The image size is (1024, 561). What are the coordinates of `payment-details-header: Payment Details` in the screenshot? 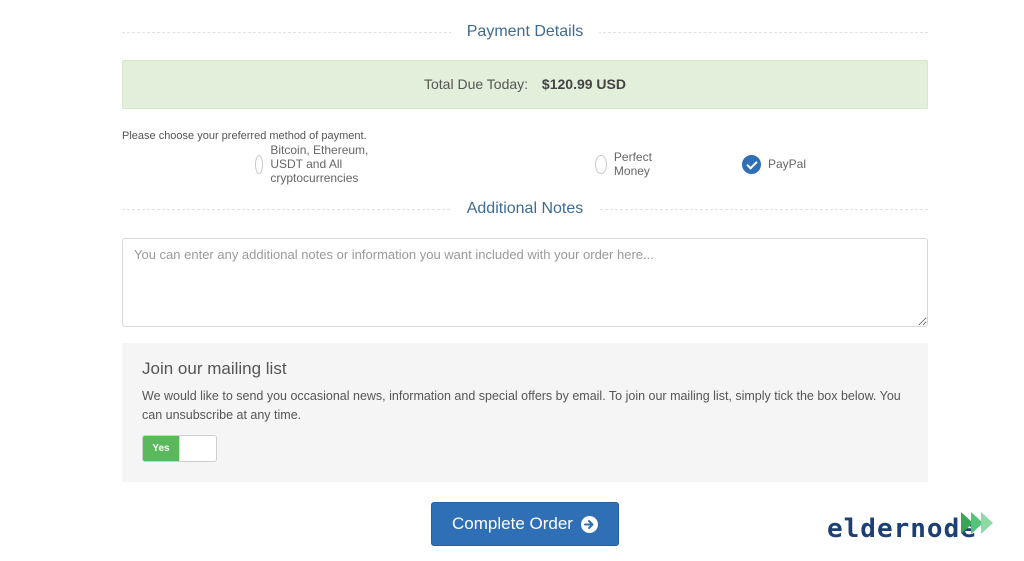 It's located at (525, 32).